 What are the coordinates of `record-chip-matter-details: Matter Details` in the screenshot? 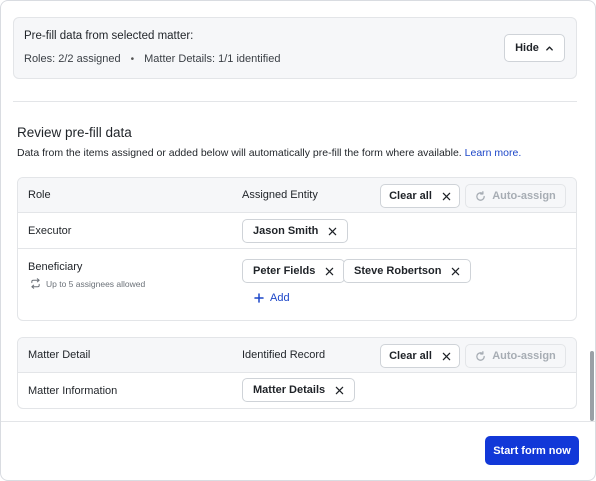 It's located at (299, 390).